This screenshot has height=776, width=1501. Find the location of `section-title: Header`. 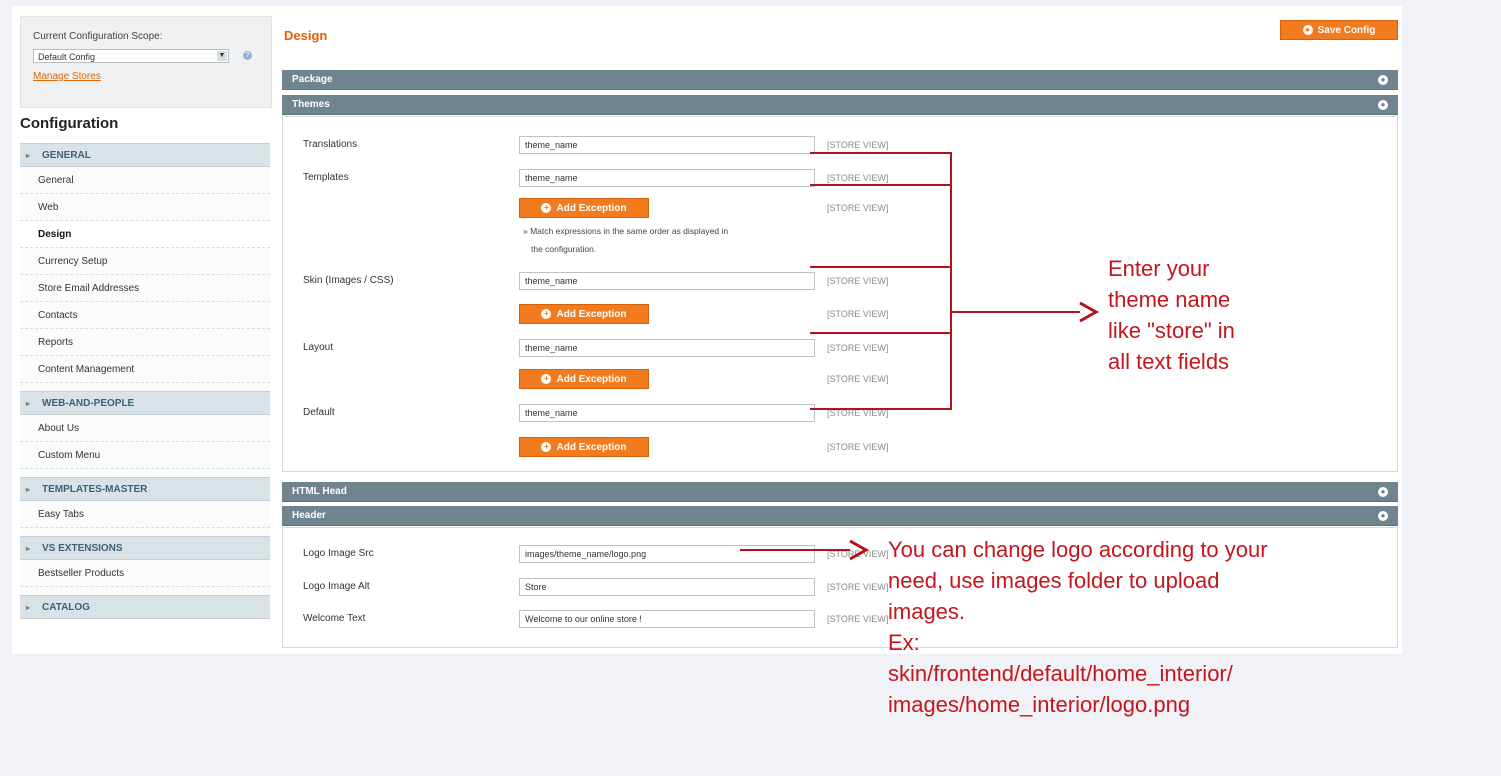

section-title: Header is located at coordinates (309, 515).